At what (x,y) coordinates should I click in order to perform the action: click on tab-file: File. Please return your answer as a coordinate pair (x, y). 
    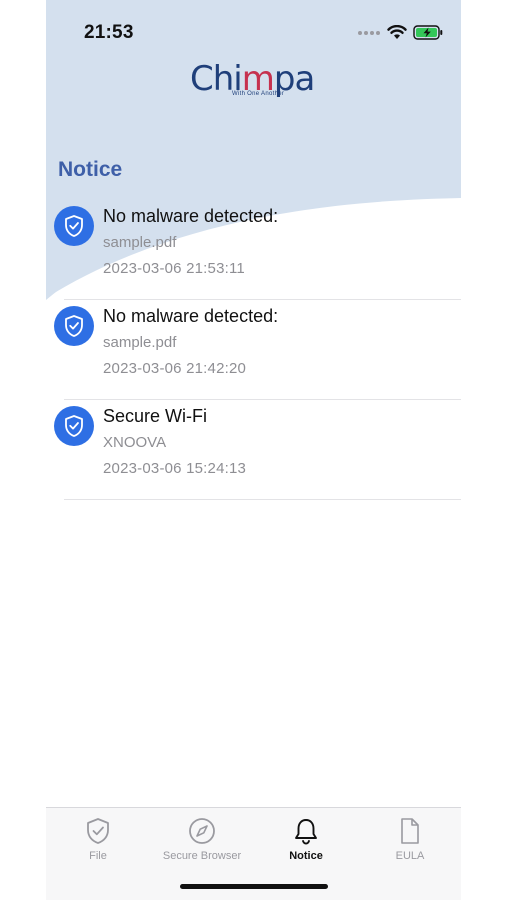
    Looking at the image, I should click on (98, 839).